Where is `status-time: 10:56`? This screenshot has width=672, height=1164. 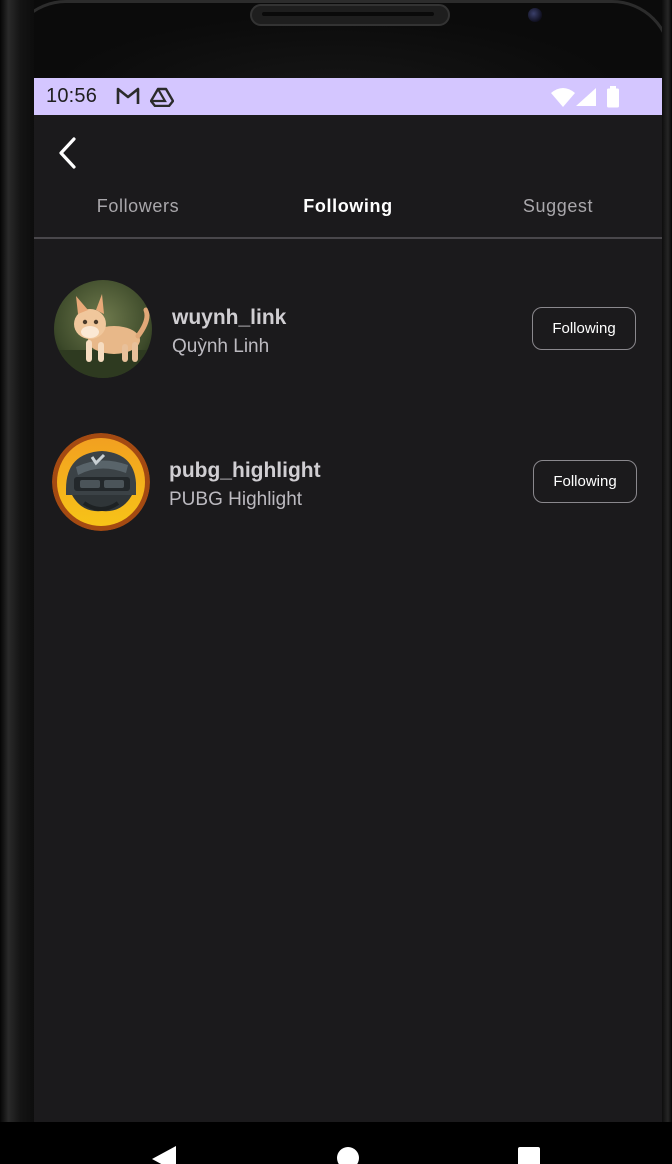
status-time: 10:56 is located at coordinates (72, 96).